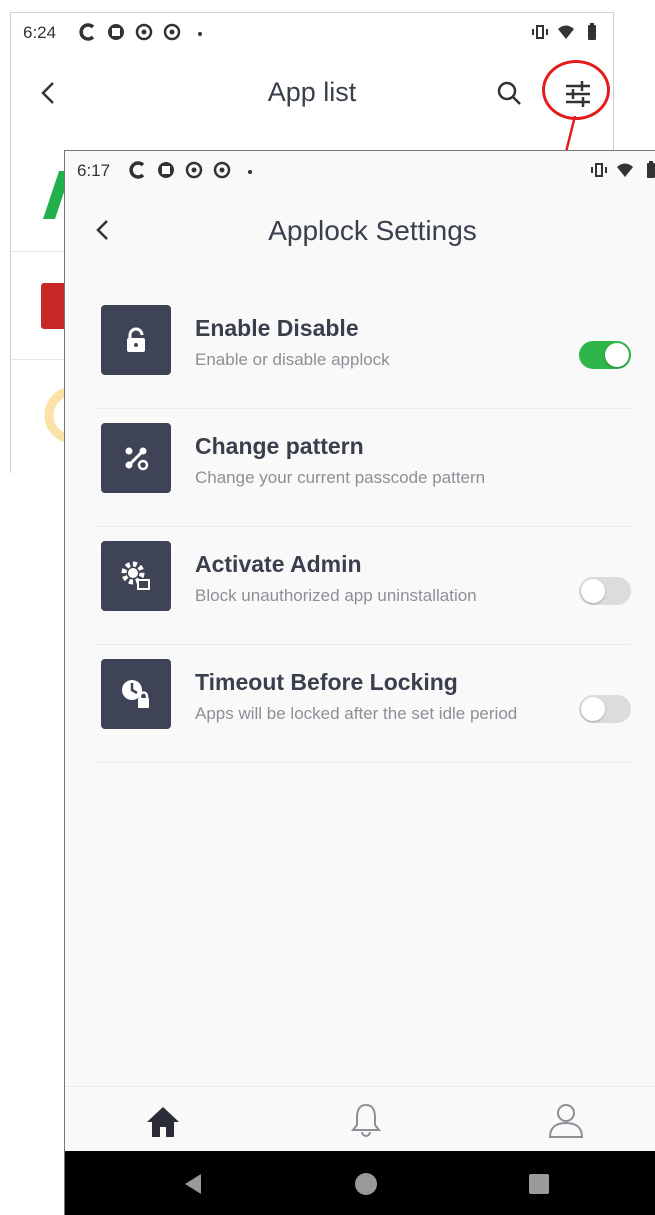  Describe the element at coordinates (40, 32) in the screenshot. I see `status-time: 6:24` at that location.